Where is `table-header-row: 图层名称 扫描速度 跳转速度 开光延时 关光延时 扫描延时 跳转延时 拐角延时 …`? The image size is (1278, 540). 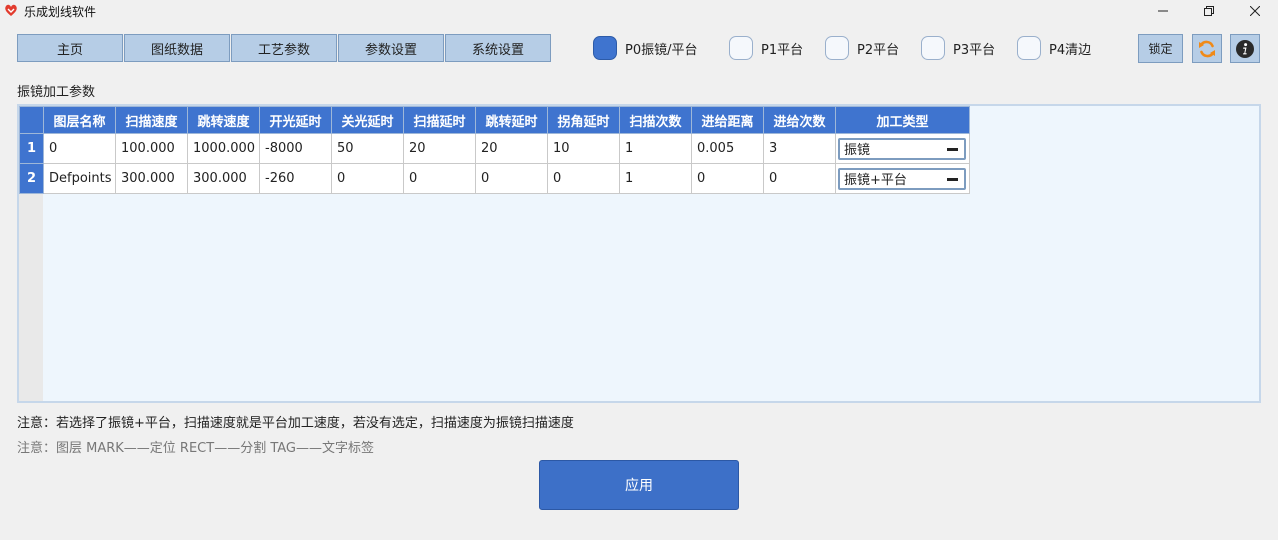
table-header-row: 图层名称 扫描速度 跳转速度 开光延时 关光延时 扫描延时 跳转延时 拐角延时 … is located at coordinates (494, 120).